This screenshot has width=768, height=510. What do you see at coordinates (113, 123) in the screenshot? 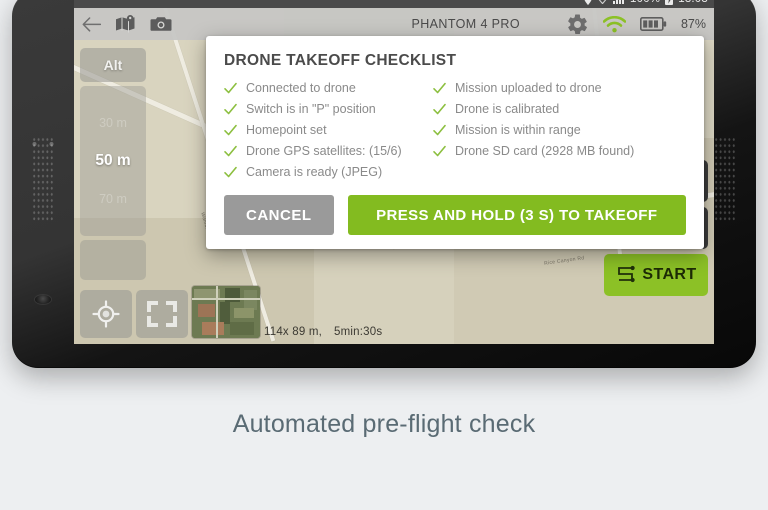
I see `altitude-option: 30 m` at bounding box center [113, 123].